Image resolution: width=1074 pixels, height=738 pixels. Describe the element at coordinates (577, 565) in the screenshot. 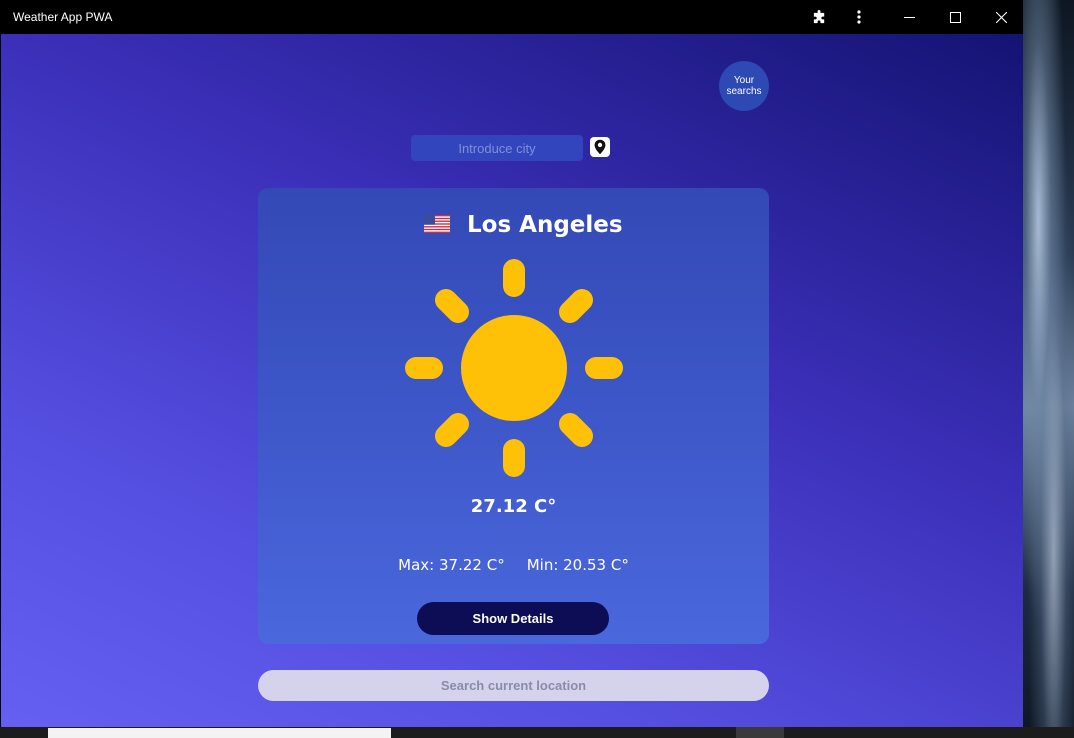

I see `min-temperature: Min: 20.53 C°` at that location.